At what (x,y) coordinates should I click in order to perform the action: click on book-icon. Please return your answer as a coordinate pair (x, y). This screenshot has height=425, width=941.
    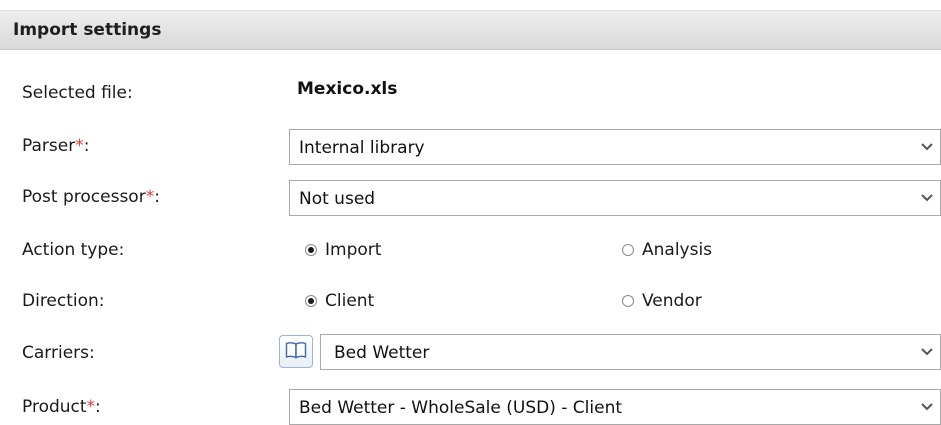
    Looking at the image, I should click on (296, 352).